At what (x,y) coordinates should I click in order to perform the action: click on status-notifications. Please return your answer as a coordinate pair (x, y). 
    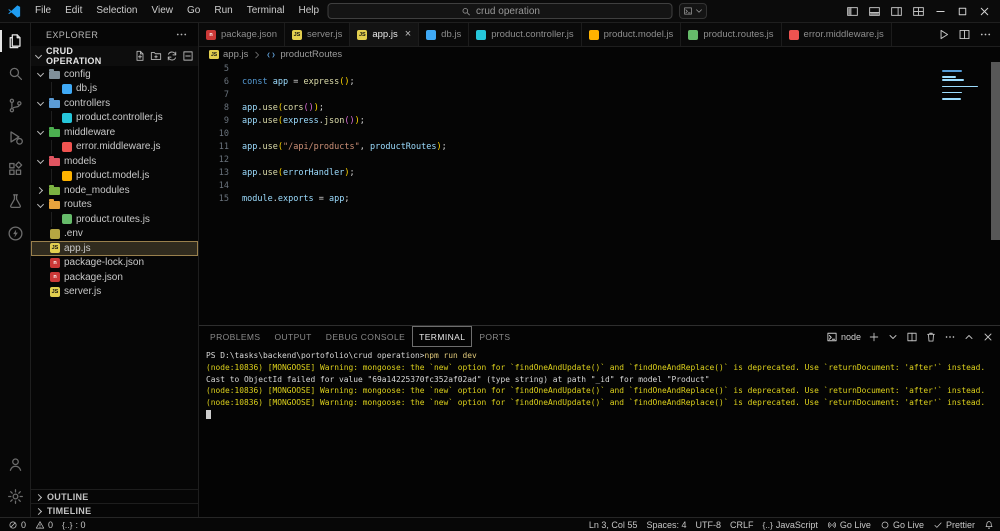
    Looking at the image, I should click on (989, 525).